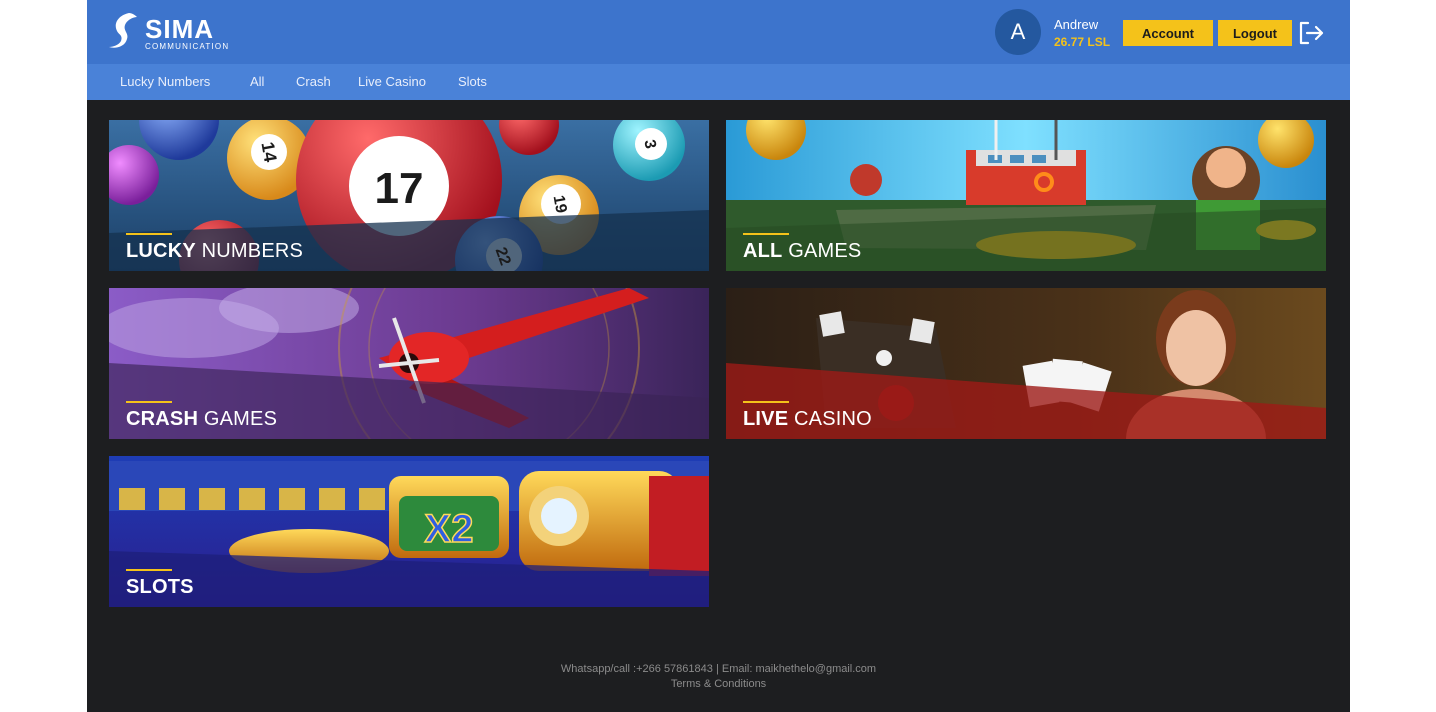  I want to click on user-balance: 26.77 LSL, so click(1082, 42).